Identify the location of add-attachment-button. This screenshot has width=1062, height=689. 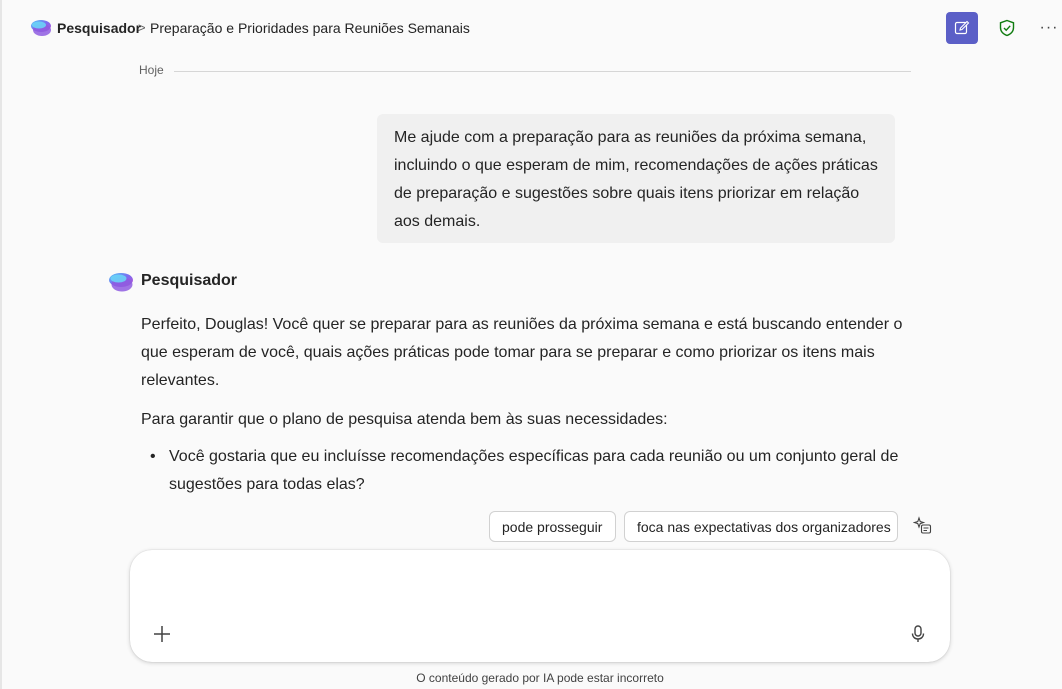
(162, 634).